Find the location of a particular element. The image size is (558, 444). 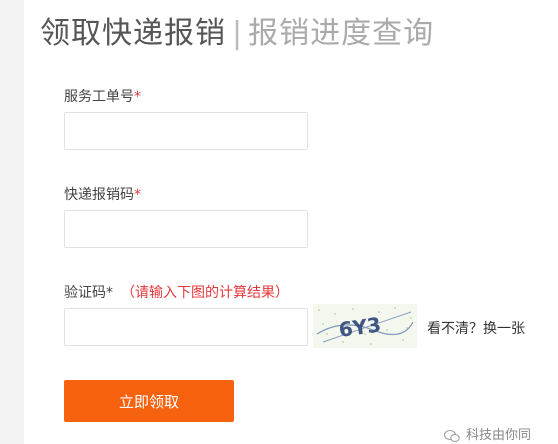

claim-now-button: 立即领取 is located at coordinates (149, 401).